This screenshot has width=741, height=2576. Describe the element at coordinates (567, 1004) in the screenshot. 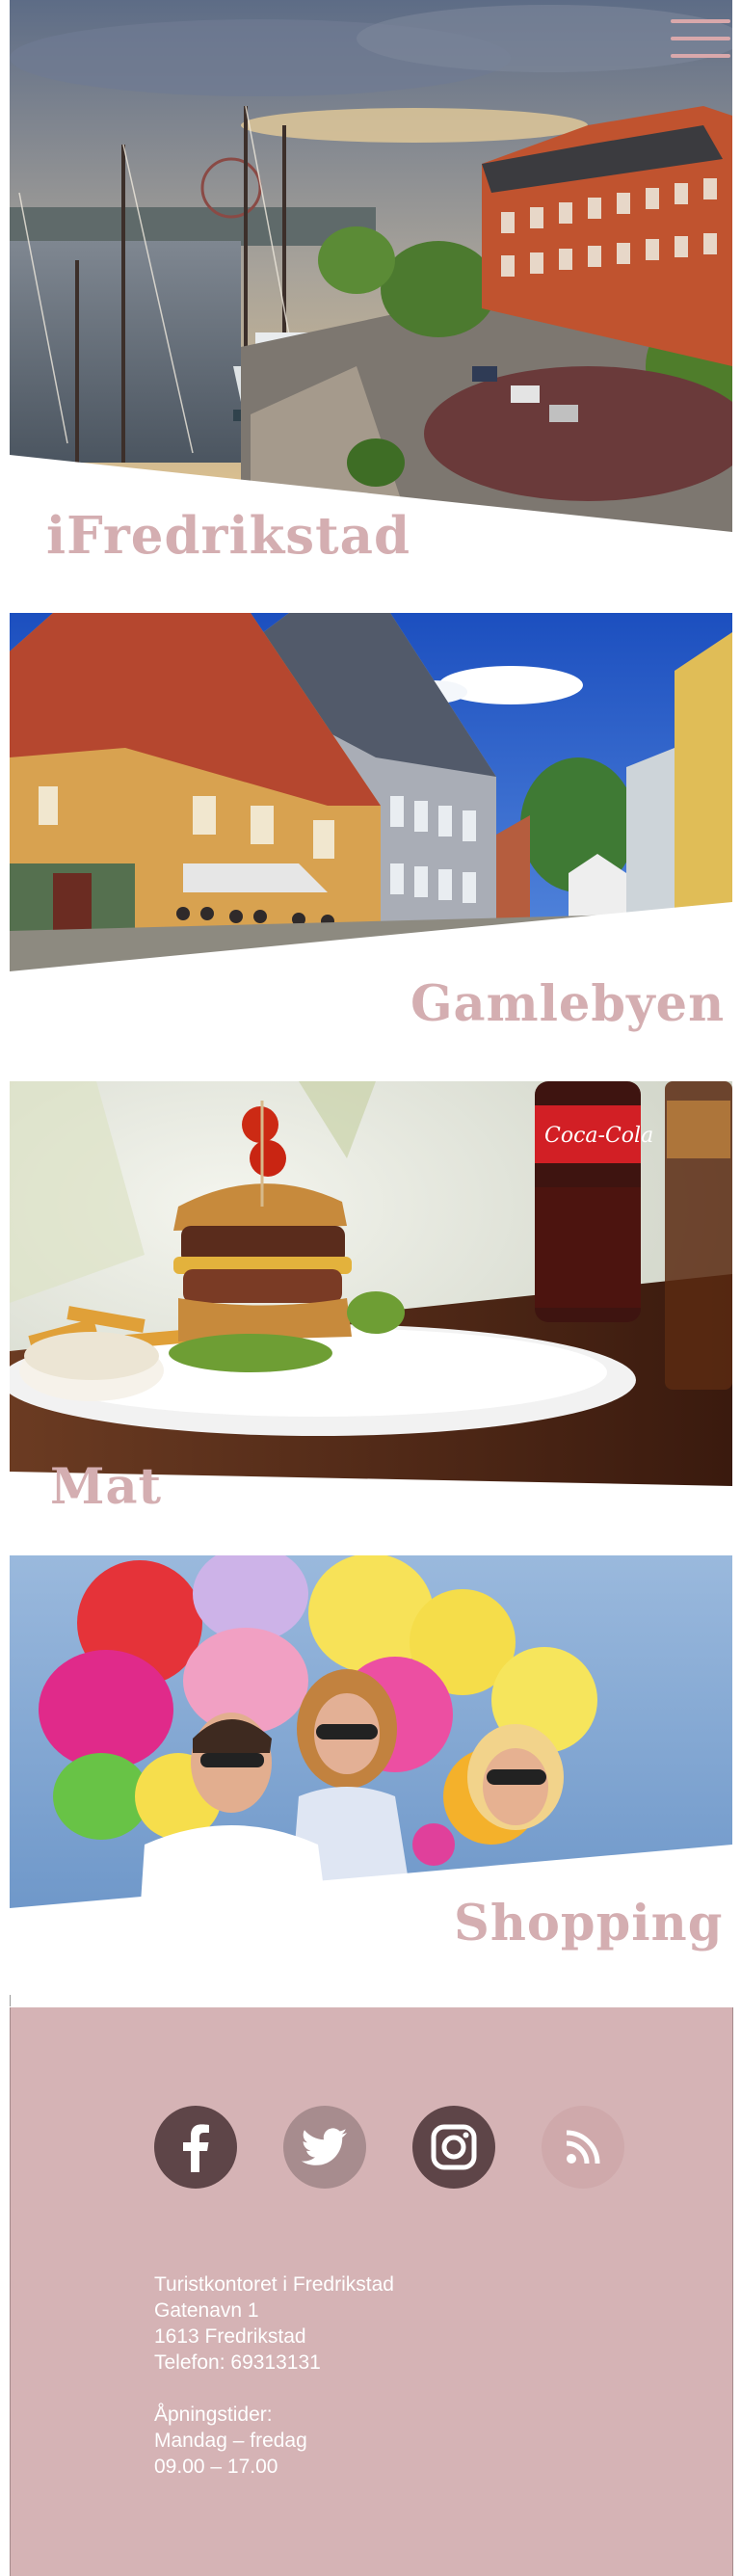

I see `section-title-gamlebyen: Gamlebyen` at that location.